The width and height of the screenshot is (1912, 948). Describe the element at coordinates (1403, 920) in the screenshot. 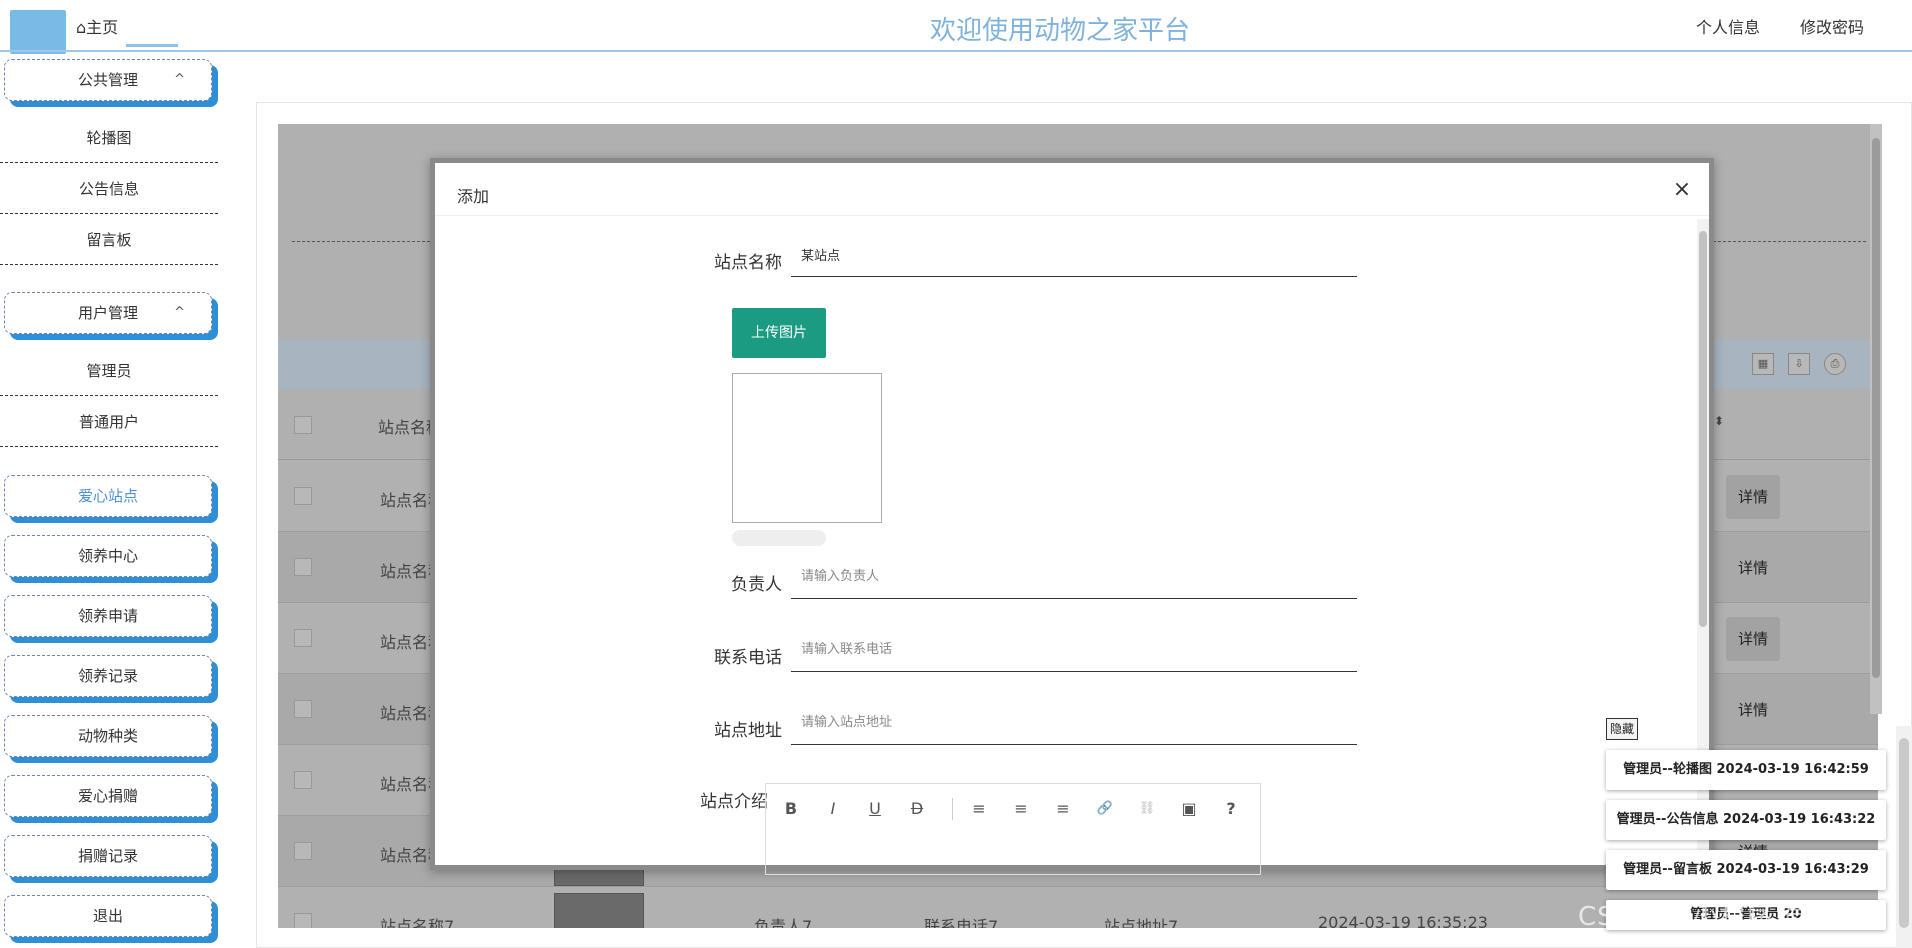

I see `cell-time: 2024-03-19 16:35:23` at that location.